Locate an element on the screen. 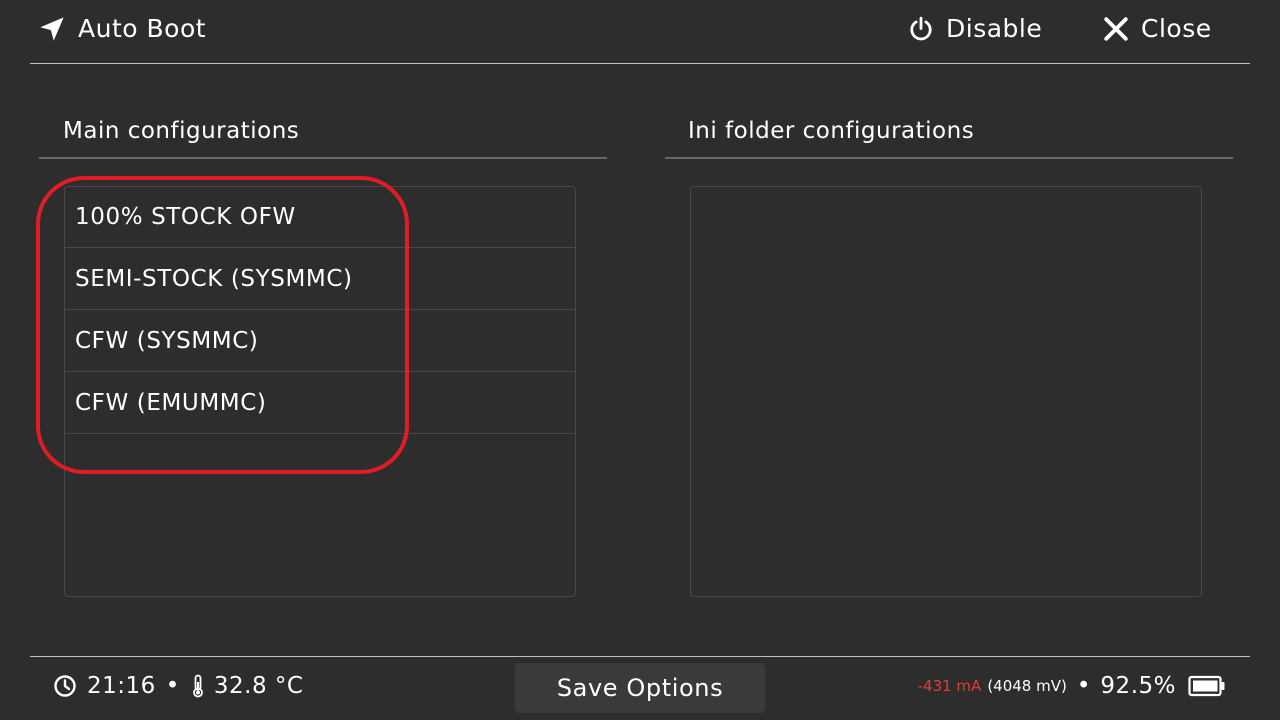  thermometer-icon is located at coordinates (197, 686).